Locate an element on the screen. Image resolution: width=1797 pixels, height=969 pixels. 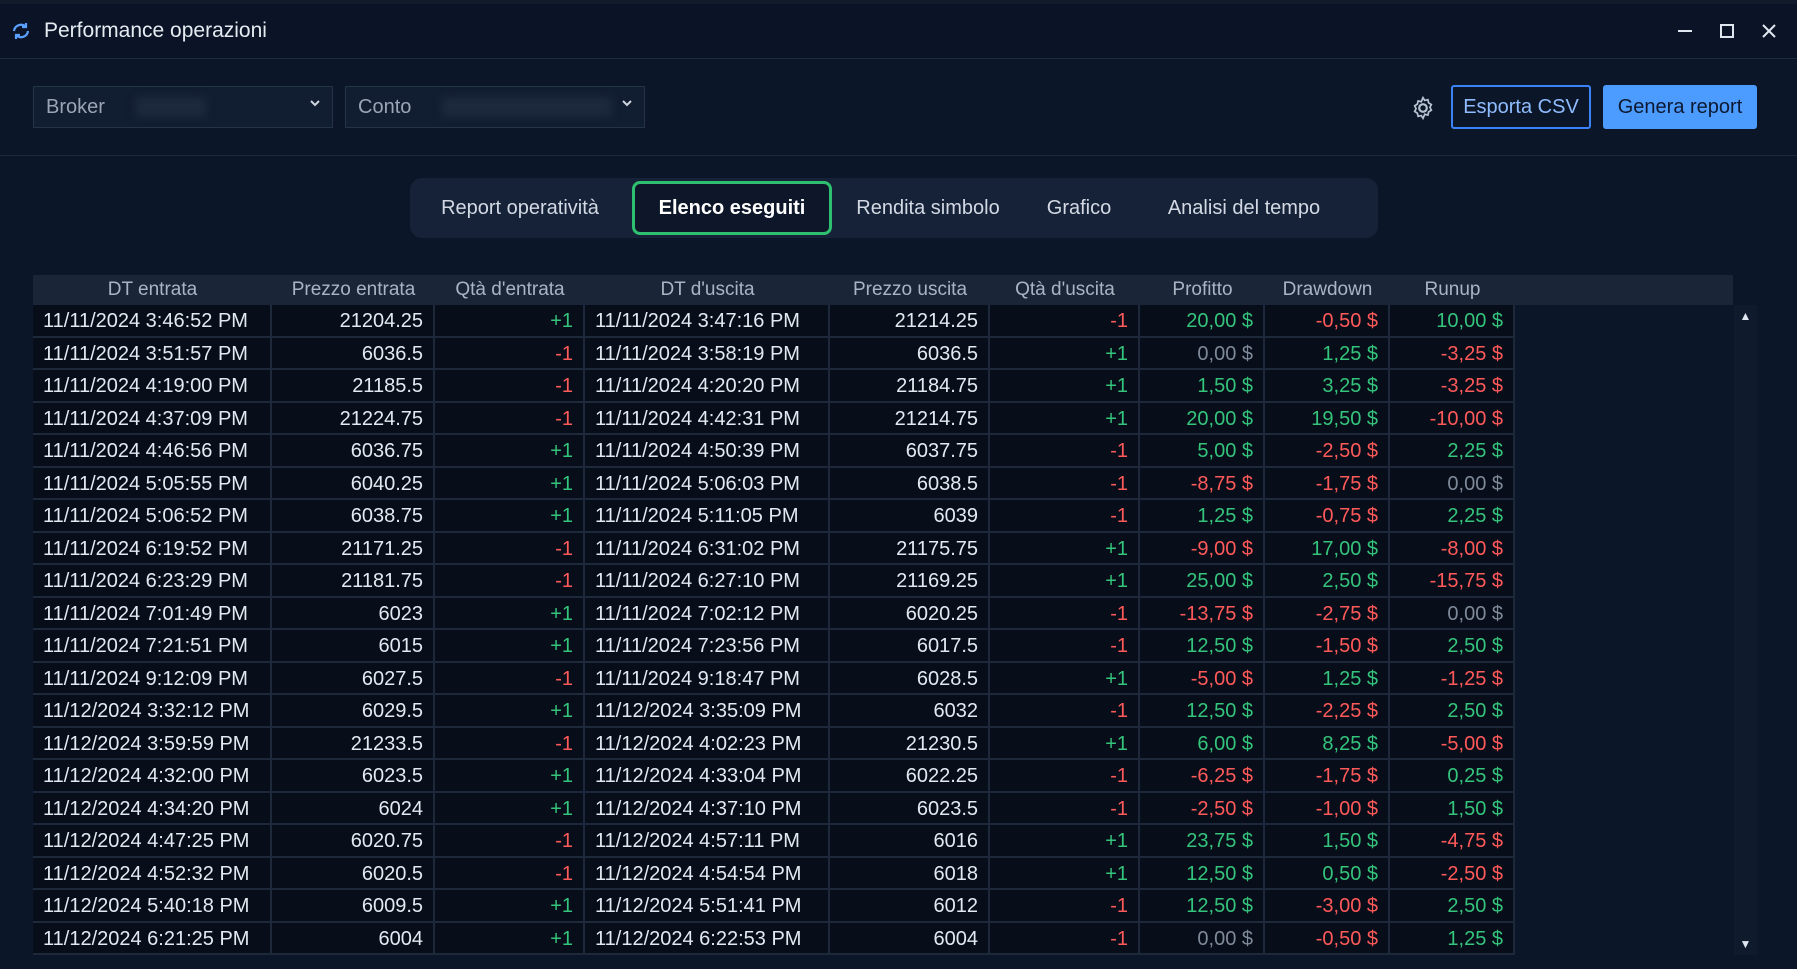
table-cell: 11/11/2024 6:31:02 PM is located at coordinates (707, 548).